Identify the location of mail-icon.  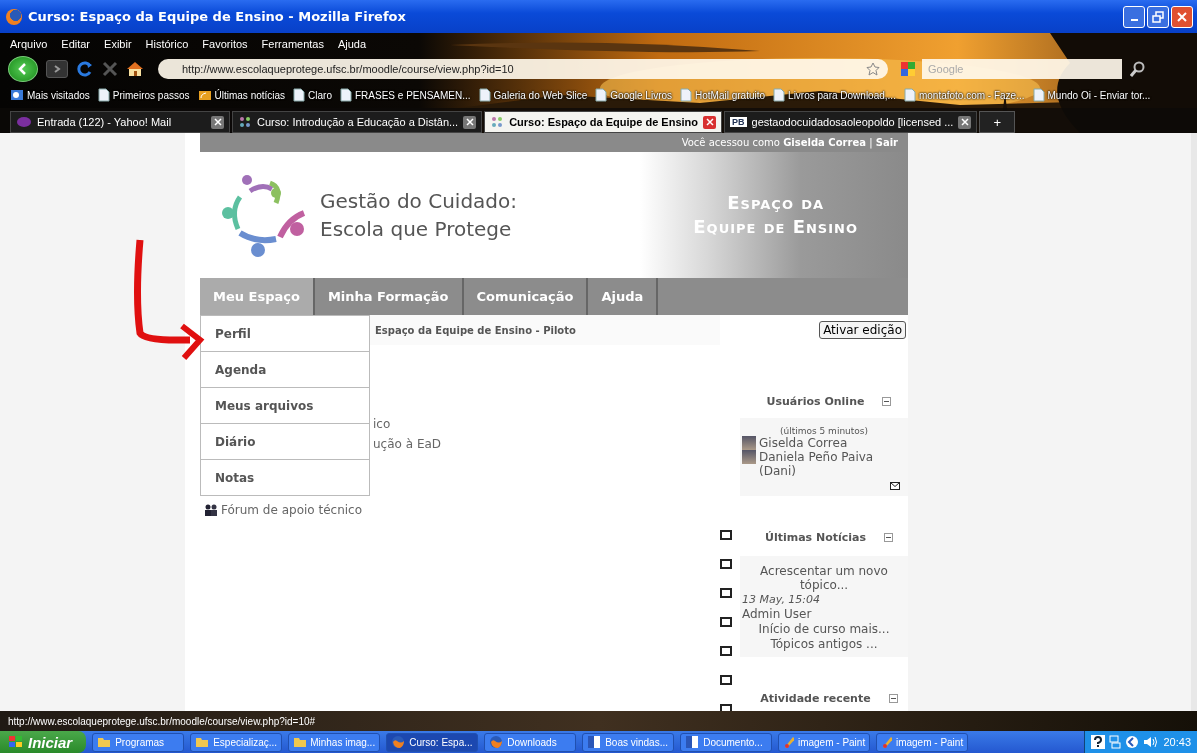
(24, 122).